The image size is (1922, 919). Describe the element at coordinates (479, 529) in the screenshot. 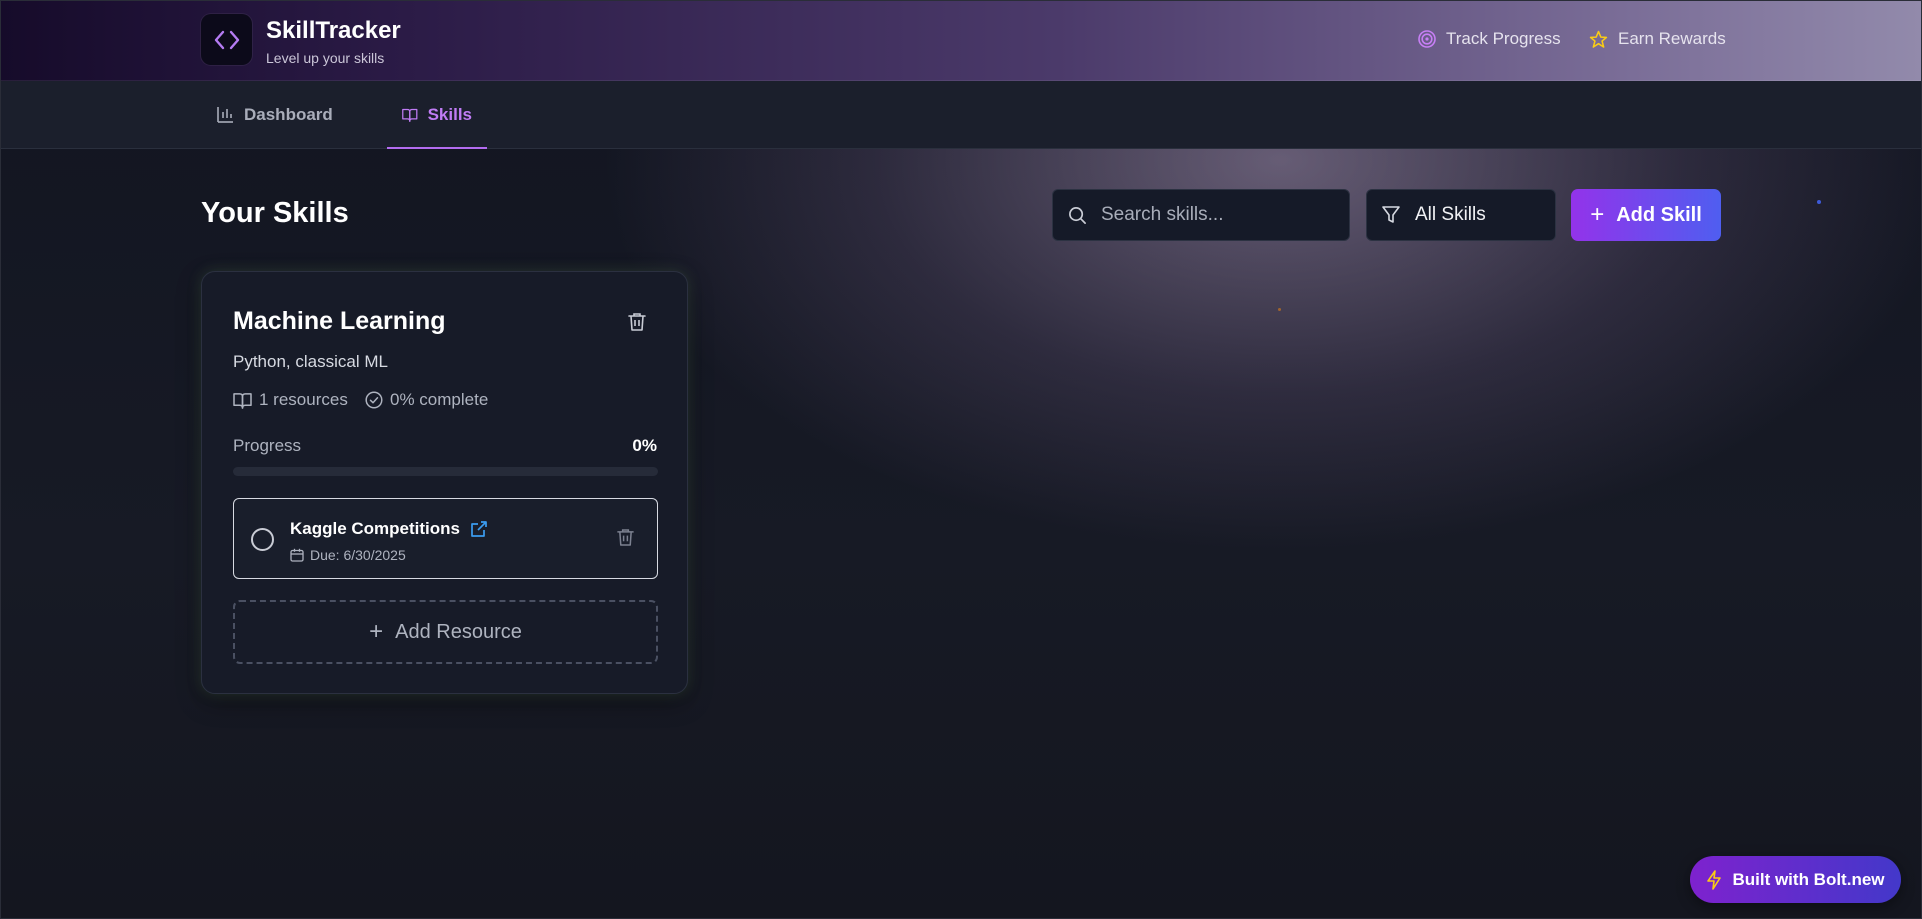

I see `external-link-icon` at that location.